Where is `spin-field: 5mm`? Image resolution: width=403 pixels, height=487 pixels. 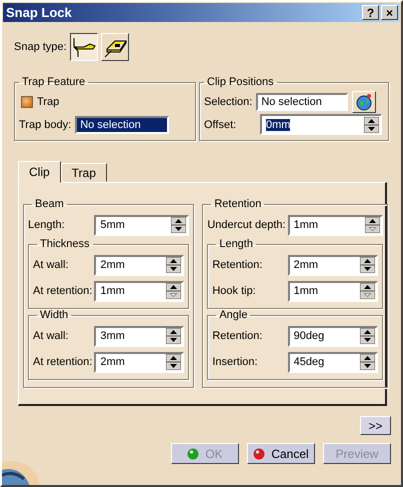 spin-field: 5mm is located at coordinates (142, 225).